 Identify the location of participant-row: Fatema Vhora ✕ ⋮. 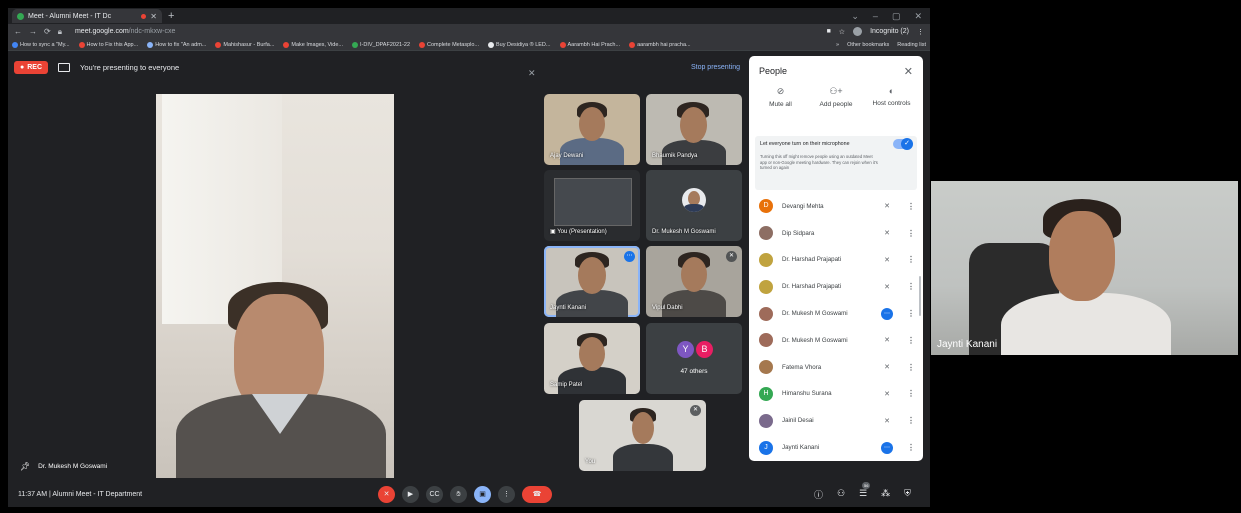
(836, 367).